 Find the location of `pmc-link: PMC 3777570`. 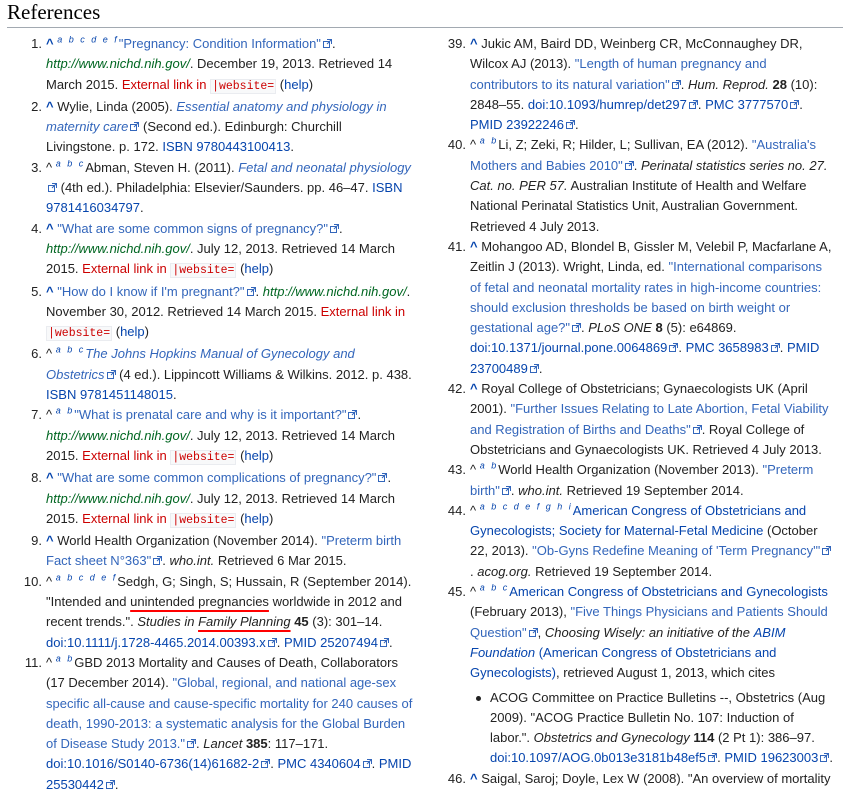

pmc-link: PMC 3777570 is located at coordinates (746, 104).